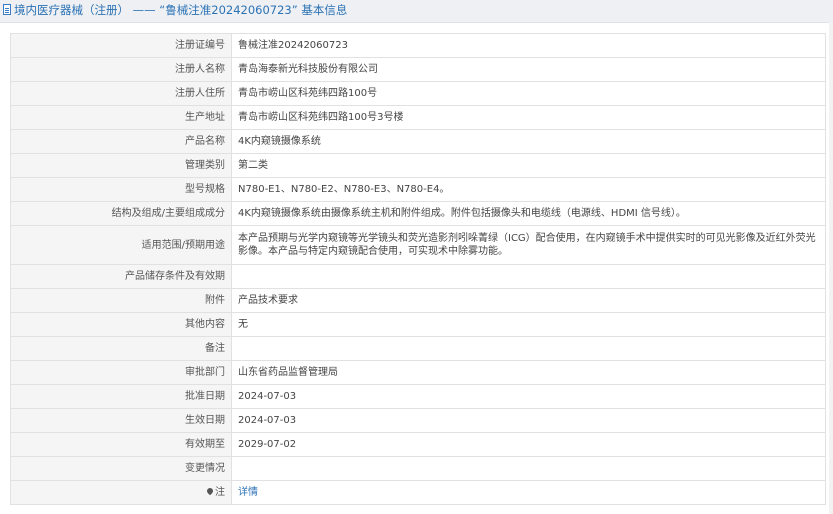  I want to click on field-value: 山东省药品监督管理局, so click(528, 372).